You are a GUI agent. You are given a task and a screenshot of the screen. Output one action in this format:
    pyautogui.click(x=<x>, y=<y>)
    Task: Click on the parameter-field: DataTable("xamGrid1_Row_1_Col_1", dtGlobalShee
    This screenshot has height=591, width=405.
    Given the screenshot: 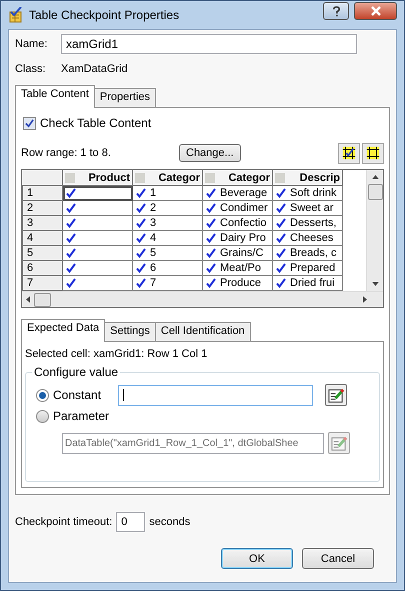 What is the action you would take?
    pyautogui.click(x=193, y=443)
    